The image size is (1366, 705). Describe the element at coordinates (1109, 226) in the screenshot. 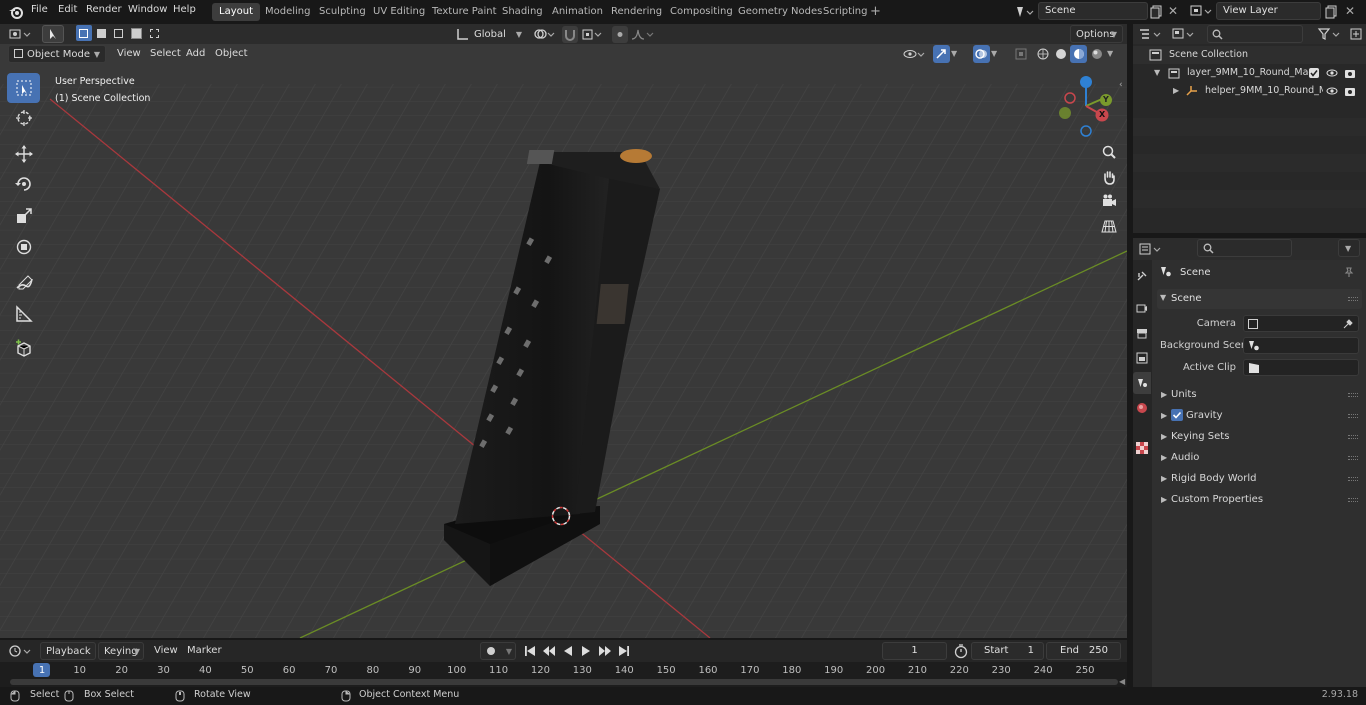

I see `perspective-toggle-icon` at that location.